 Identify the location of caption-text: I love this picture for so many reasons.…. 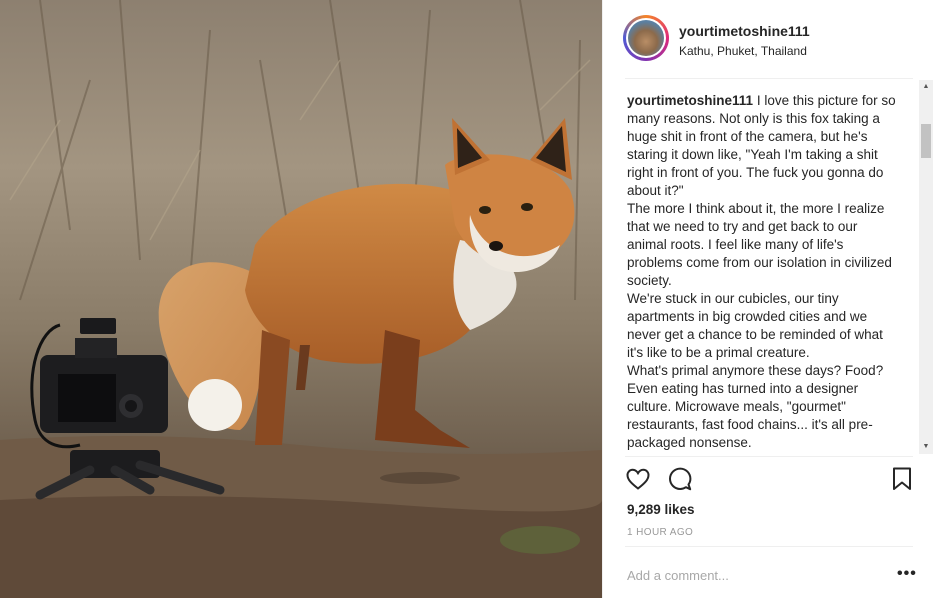
(761, 145).